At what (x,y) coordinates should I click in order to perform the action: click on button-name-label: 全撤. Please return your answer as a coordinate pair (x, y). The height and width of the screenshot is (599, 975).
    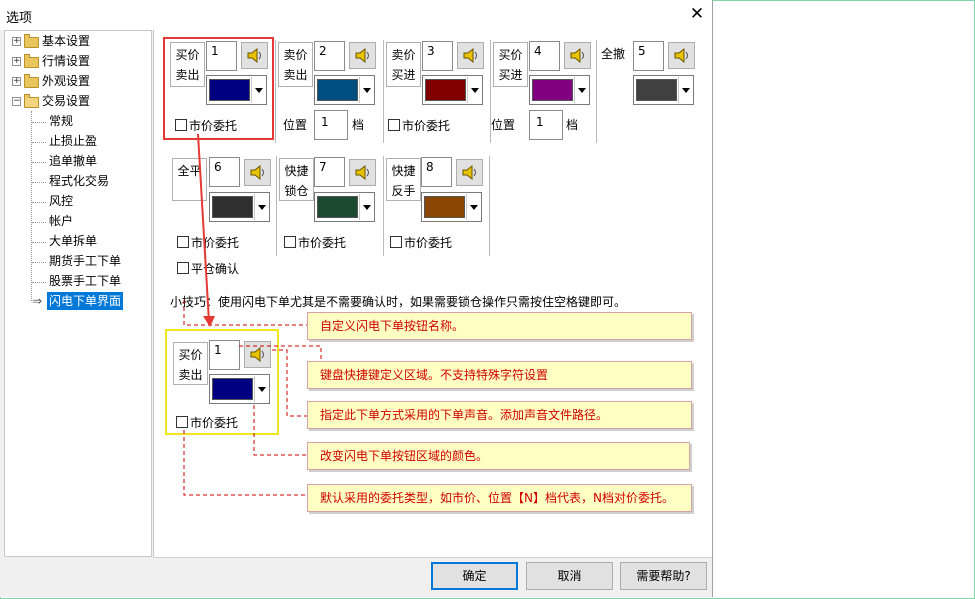
    Looking at the image, I should click on (613, 54).